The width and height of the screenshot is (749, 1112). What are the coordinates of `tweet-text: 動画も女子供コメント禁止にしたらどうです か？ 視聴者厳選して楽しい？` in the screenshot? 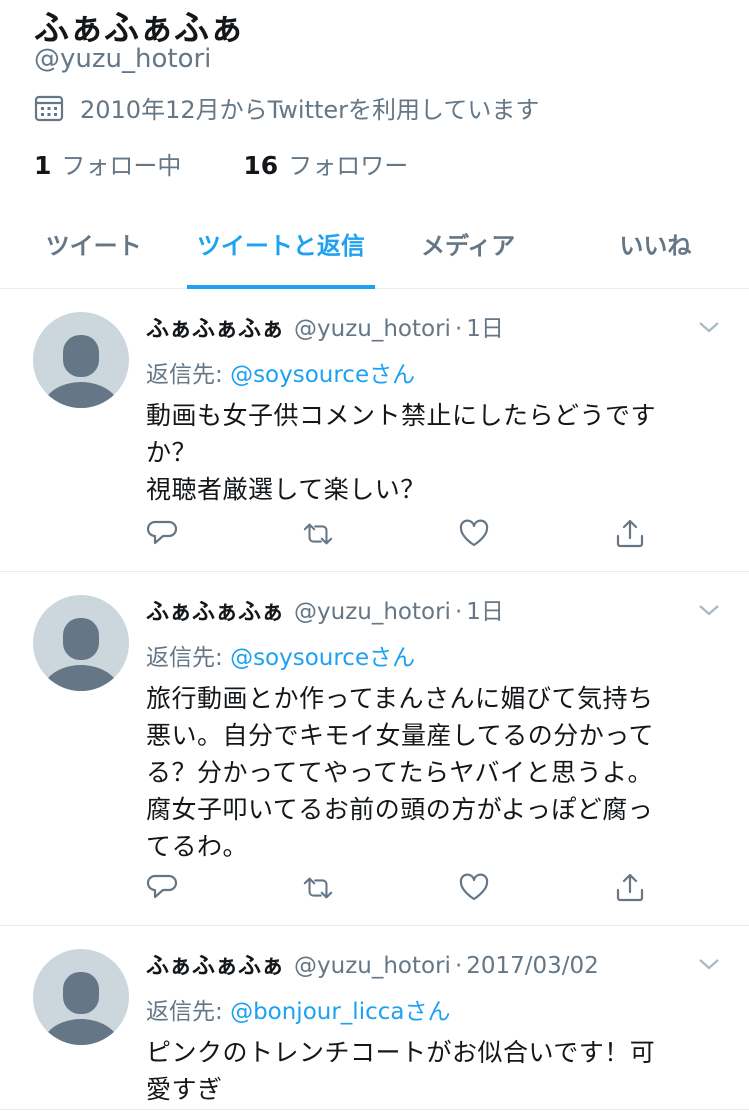 It's located at (427, 452).